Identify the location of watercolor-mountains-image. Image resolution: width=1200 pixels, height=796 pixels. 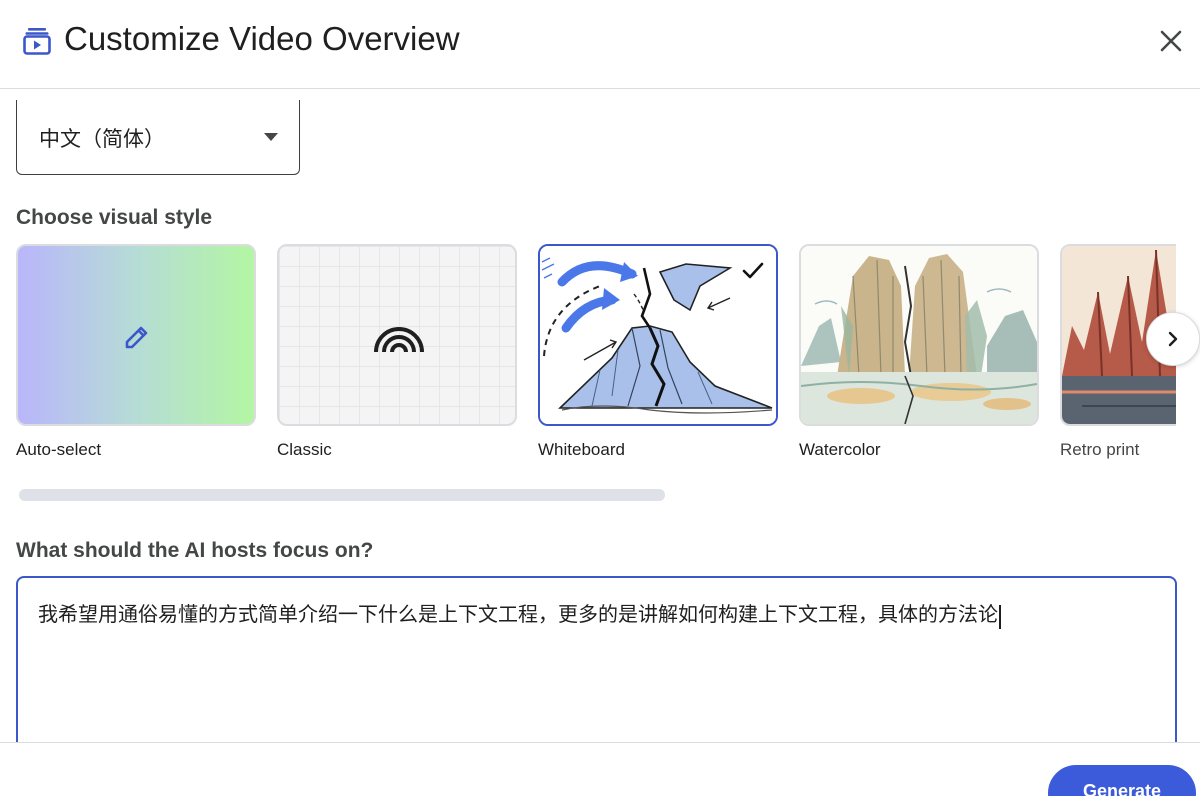
(919, 335).